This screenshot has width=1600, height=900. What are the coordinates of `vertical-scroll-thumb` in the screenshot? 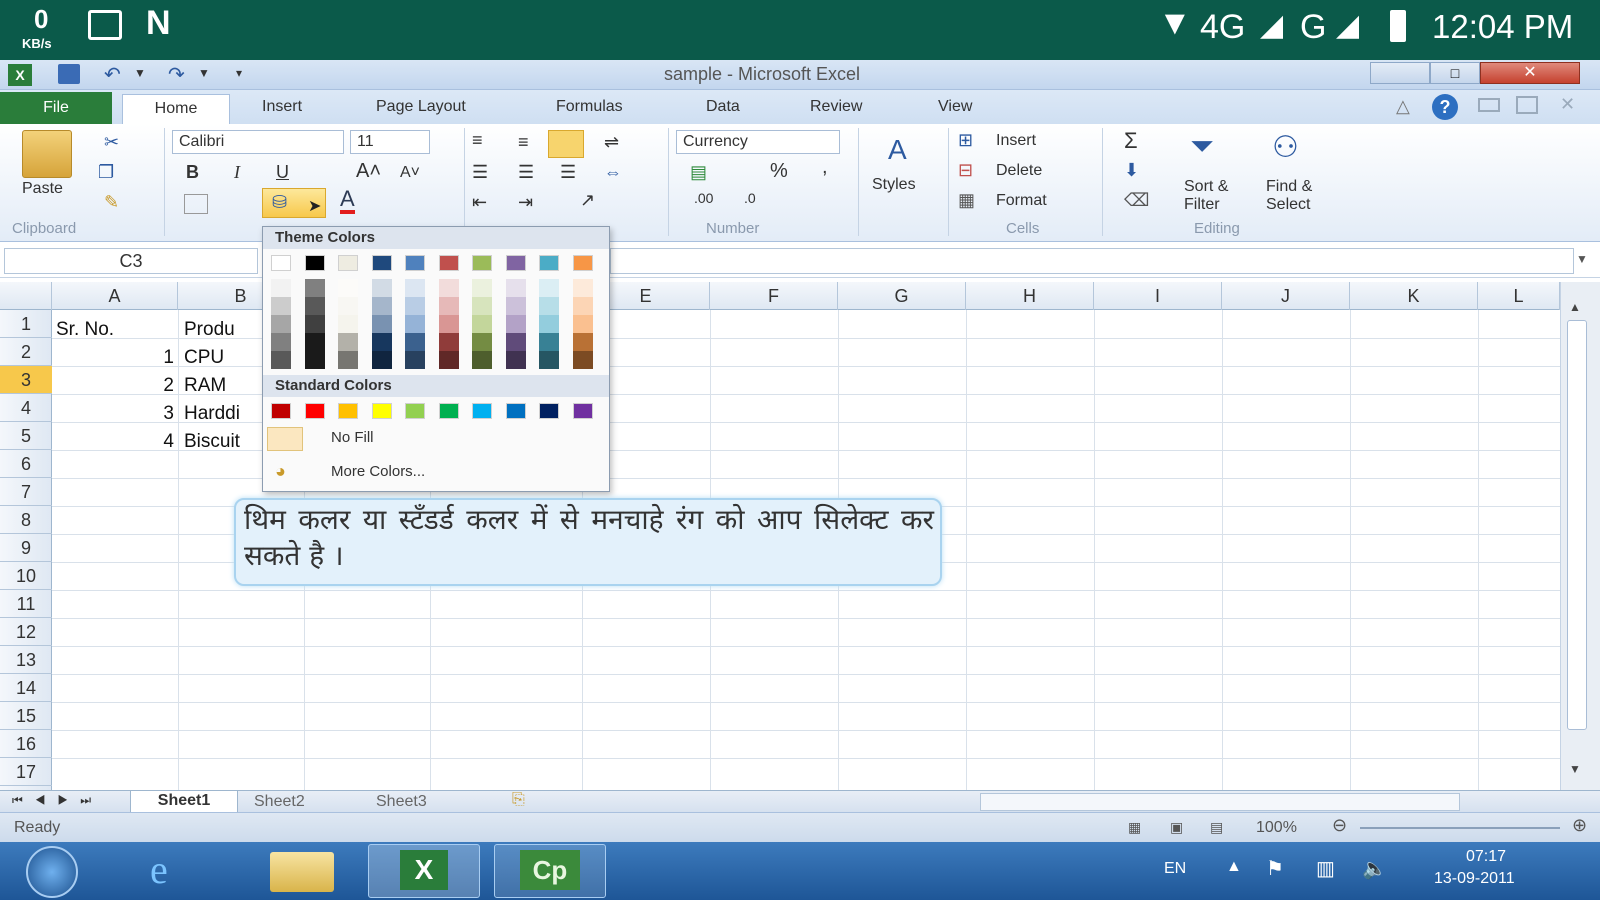 It's located at (1577, 525).